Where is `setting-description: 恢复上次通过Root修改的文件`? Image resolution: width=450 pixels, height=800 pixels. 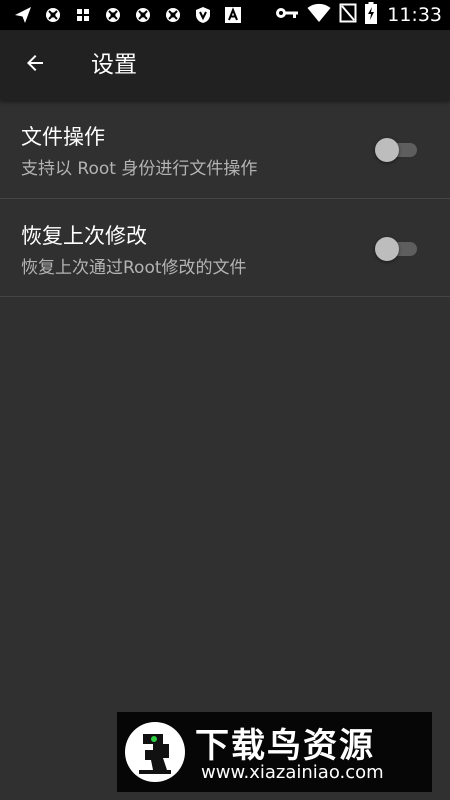 setting-description: 恢复上次通过Root修改的文件 is located at coordinates (134, 268).